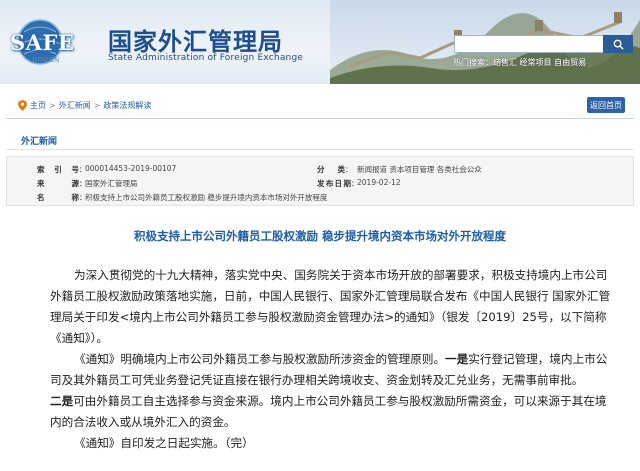 The image size is (640, 471). What do you see at coordinates (39, 142) in the screenshot?
I see `section-title: 外汇新闻` at bounding box center [39, 142].